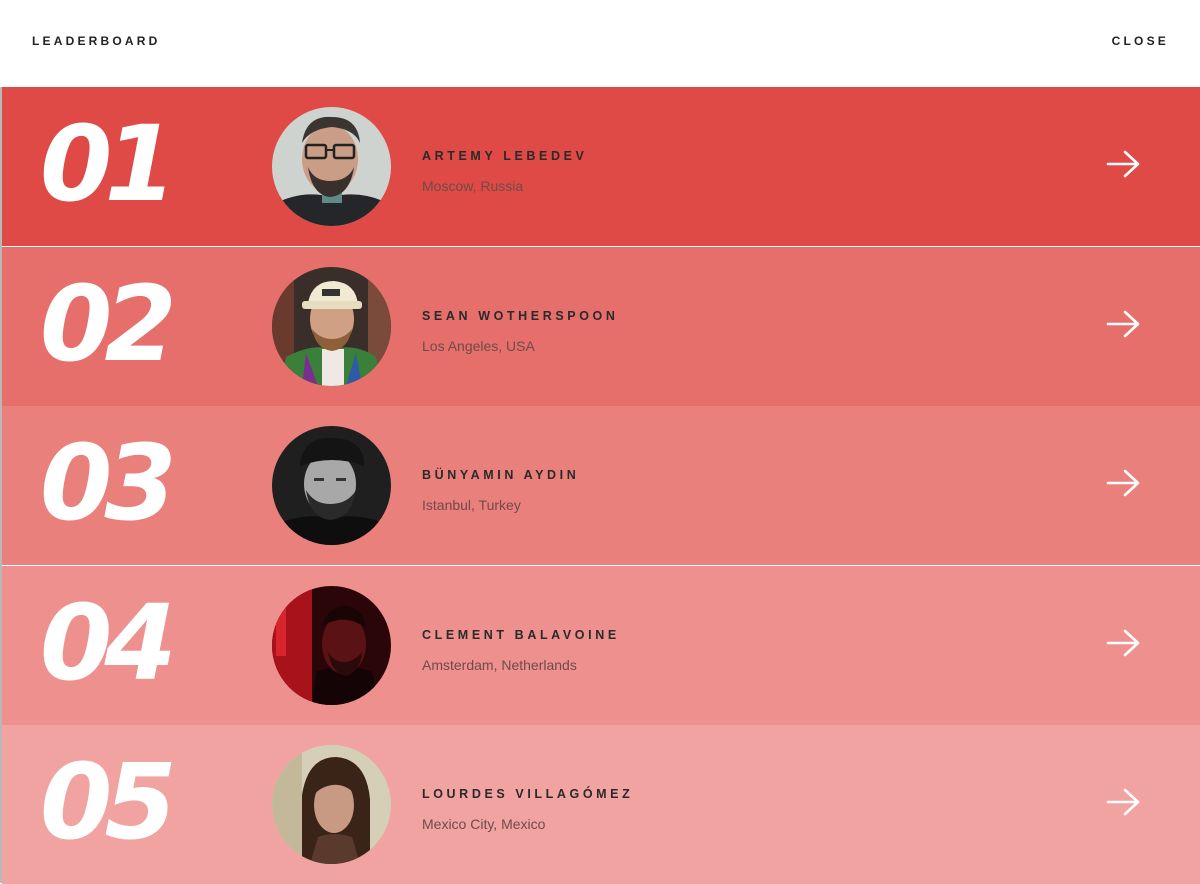 This screenshot has width=1200, height=884. What do you see at coordinates (108, 164) in the screenshot?
I see `rank-number: 01` at bounding box center [108, 164].